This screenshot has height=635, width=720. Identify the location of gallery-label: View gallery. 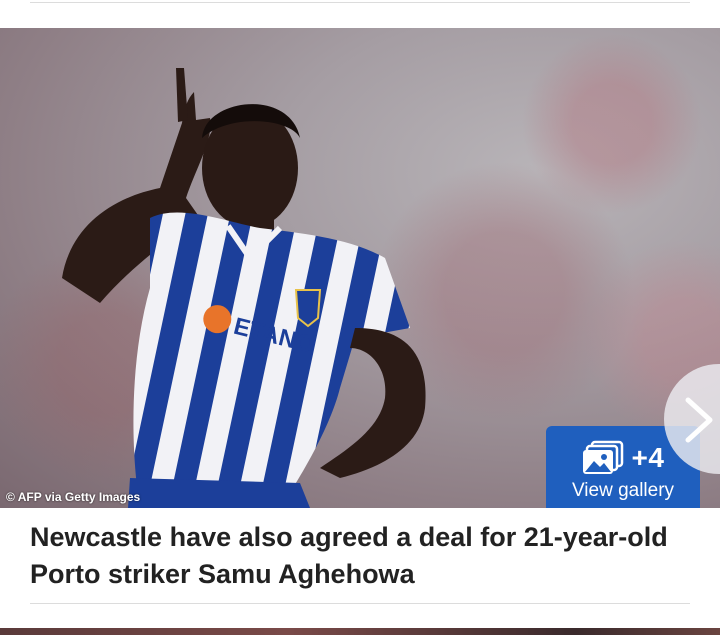
(623, 490).